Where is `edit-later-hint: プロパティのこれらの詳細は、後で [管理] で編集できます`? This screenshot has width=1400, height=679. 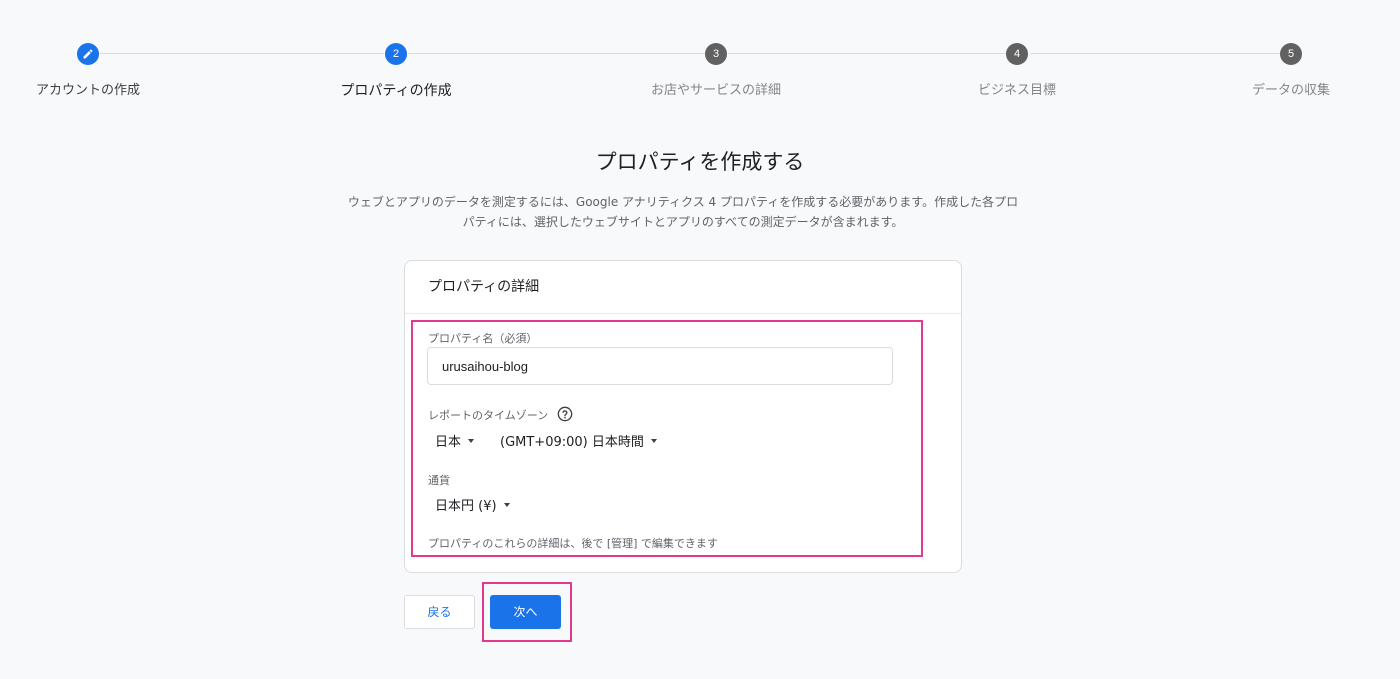
edit-later-hint: プロパティのこれらの詳細は、後で [管理] で編集できます is located at coordinates (573, 543).